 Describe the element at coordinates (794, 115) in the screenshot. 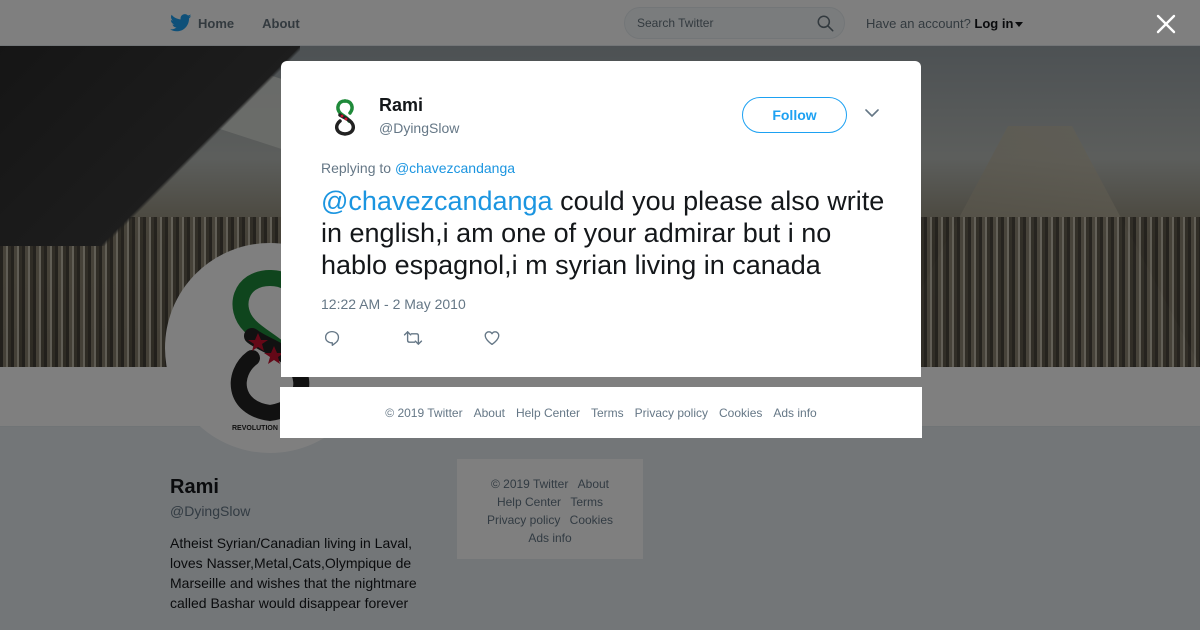

I see `follow-button: Follow` at that location.